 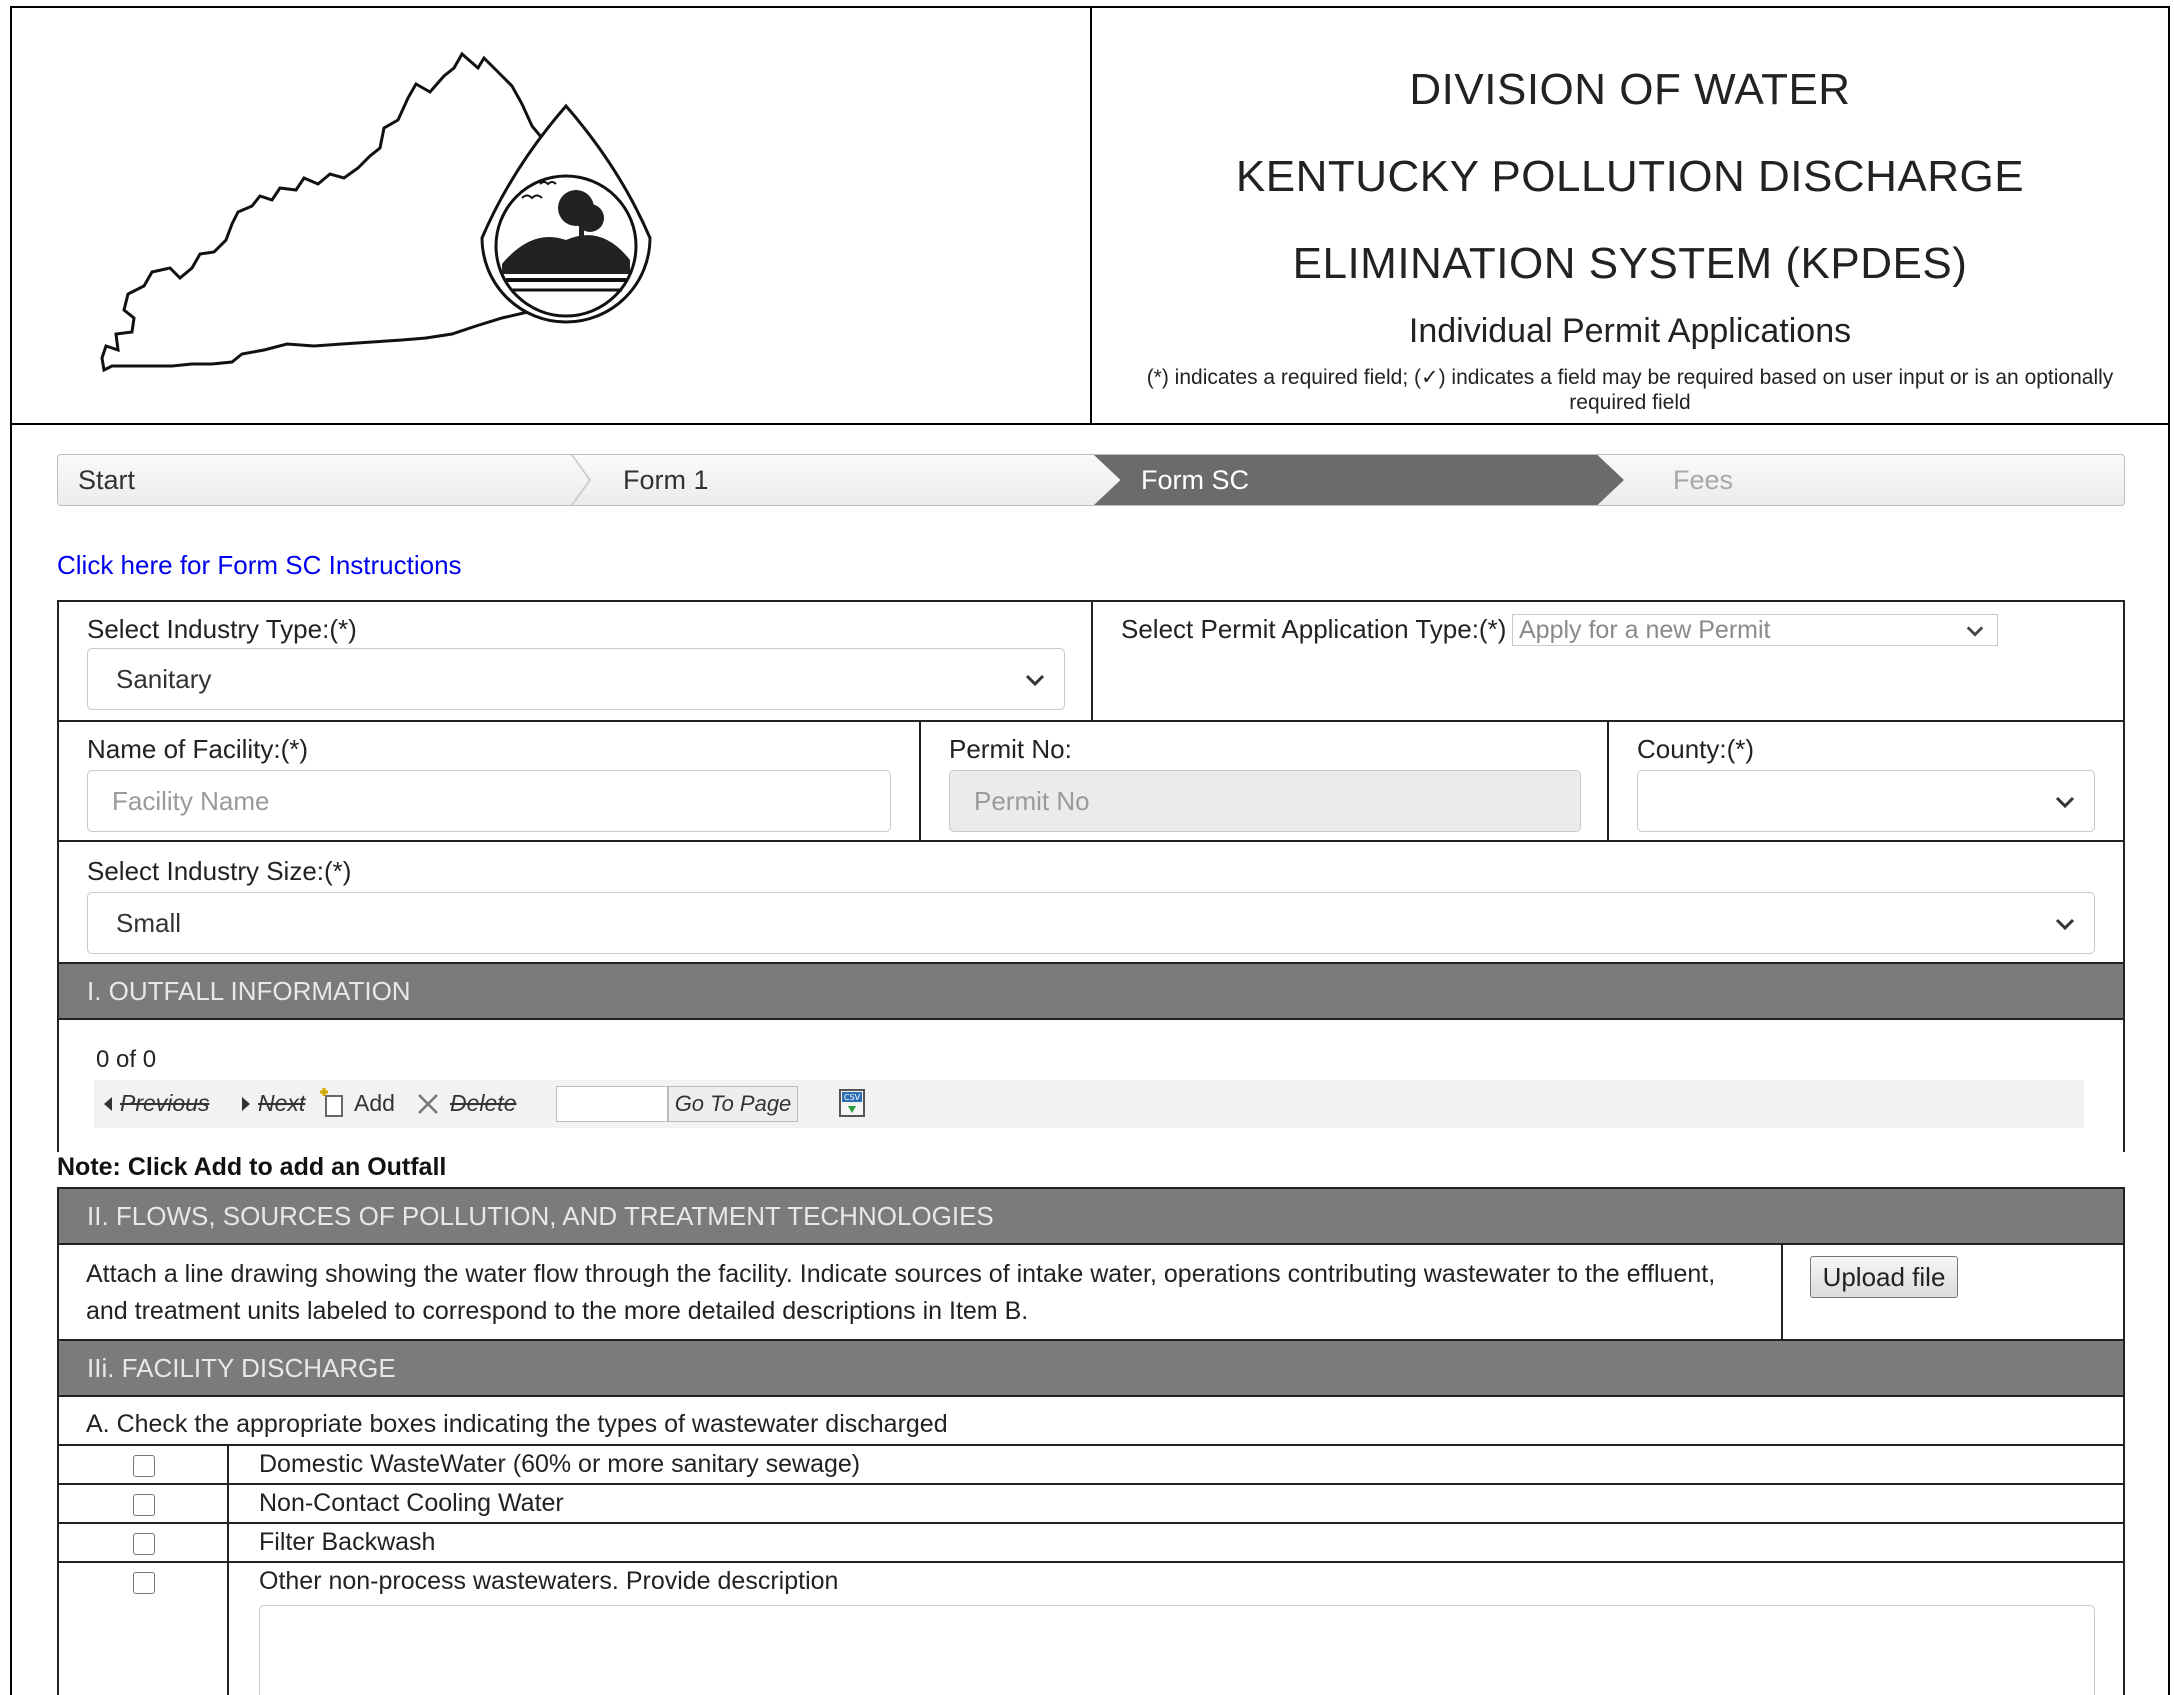 I want to click on outfall-add-note: Note: Click Add to add an Outfall, so click(x=252, y=1167).